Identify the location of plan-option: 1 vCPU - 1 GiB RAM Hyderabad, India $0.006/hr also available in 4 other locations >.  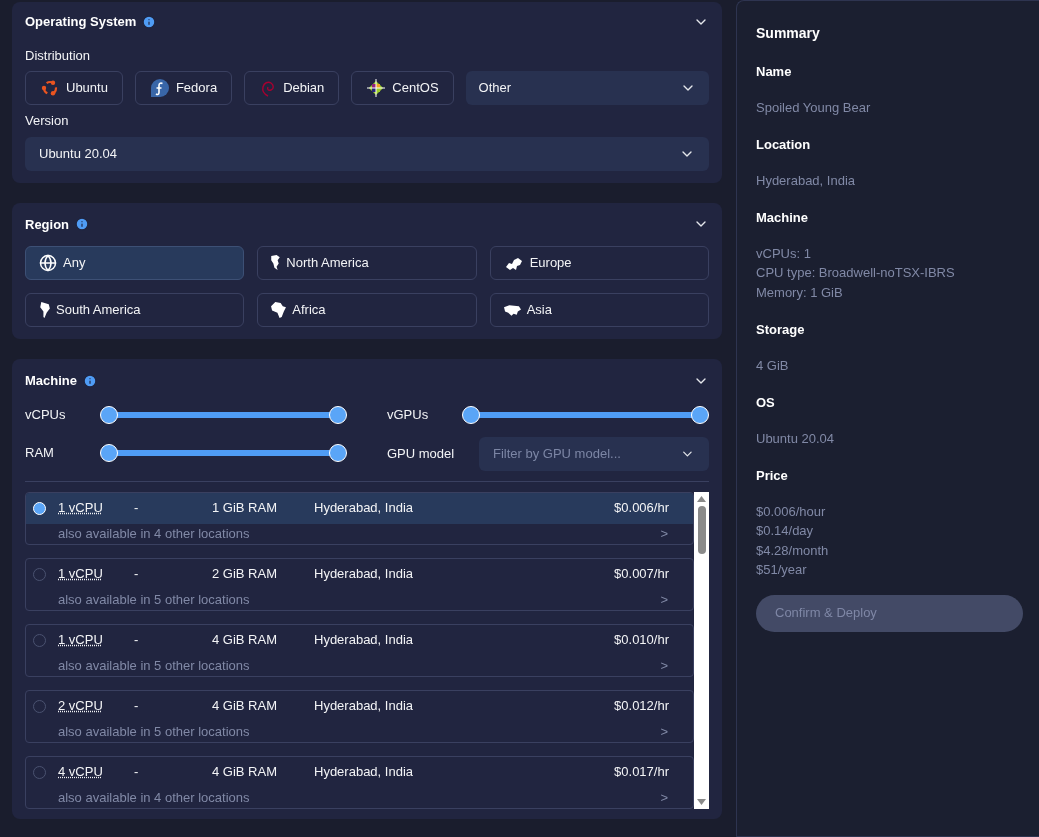
(359, 518).